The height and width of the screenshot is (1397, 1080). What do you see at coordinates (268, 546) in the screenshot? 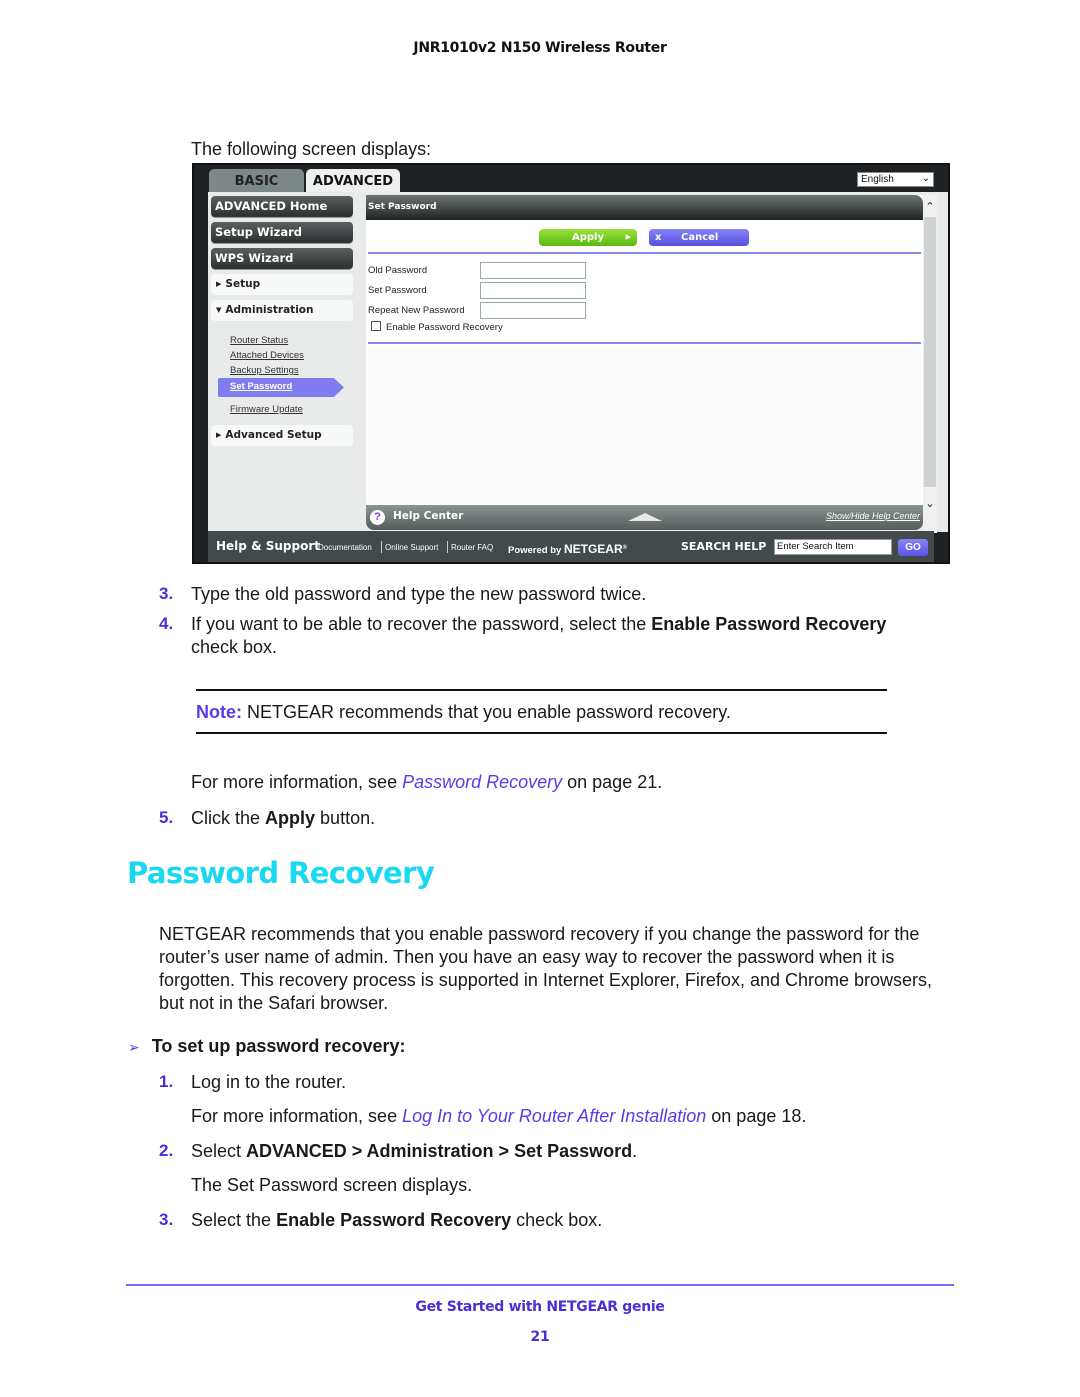
I see `help-support-title: Help & Support` at bounding box center [268, 546].